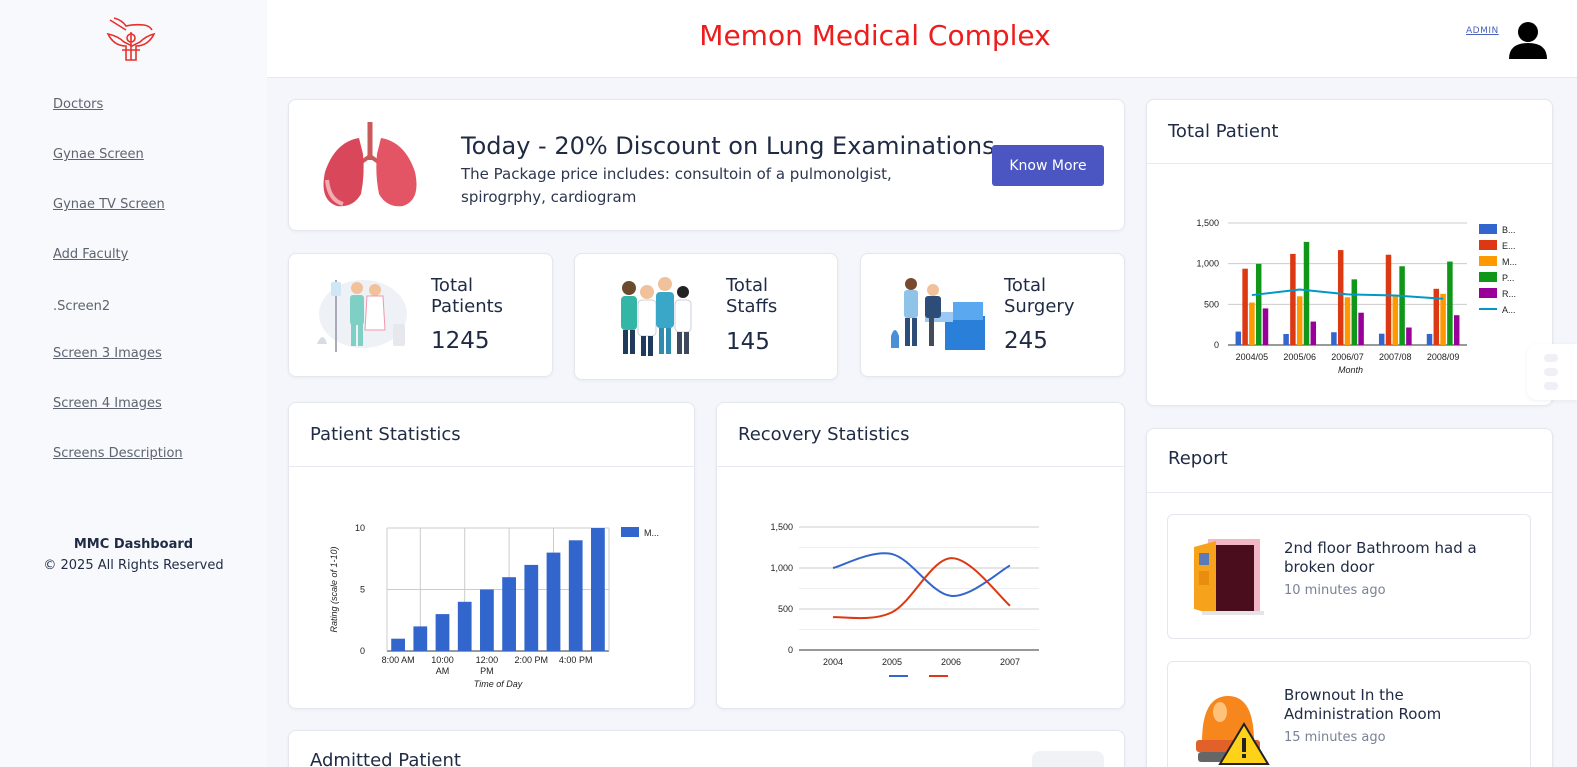 The height and width of the screenshot is (767, 1577). Describe the element at coordinates (1363, 704) in the screenshot. I see `report-text: Brownout In the Administration Room` at that location.